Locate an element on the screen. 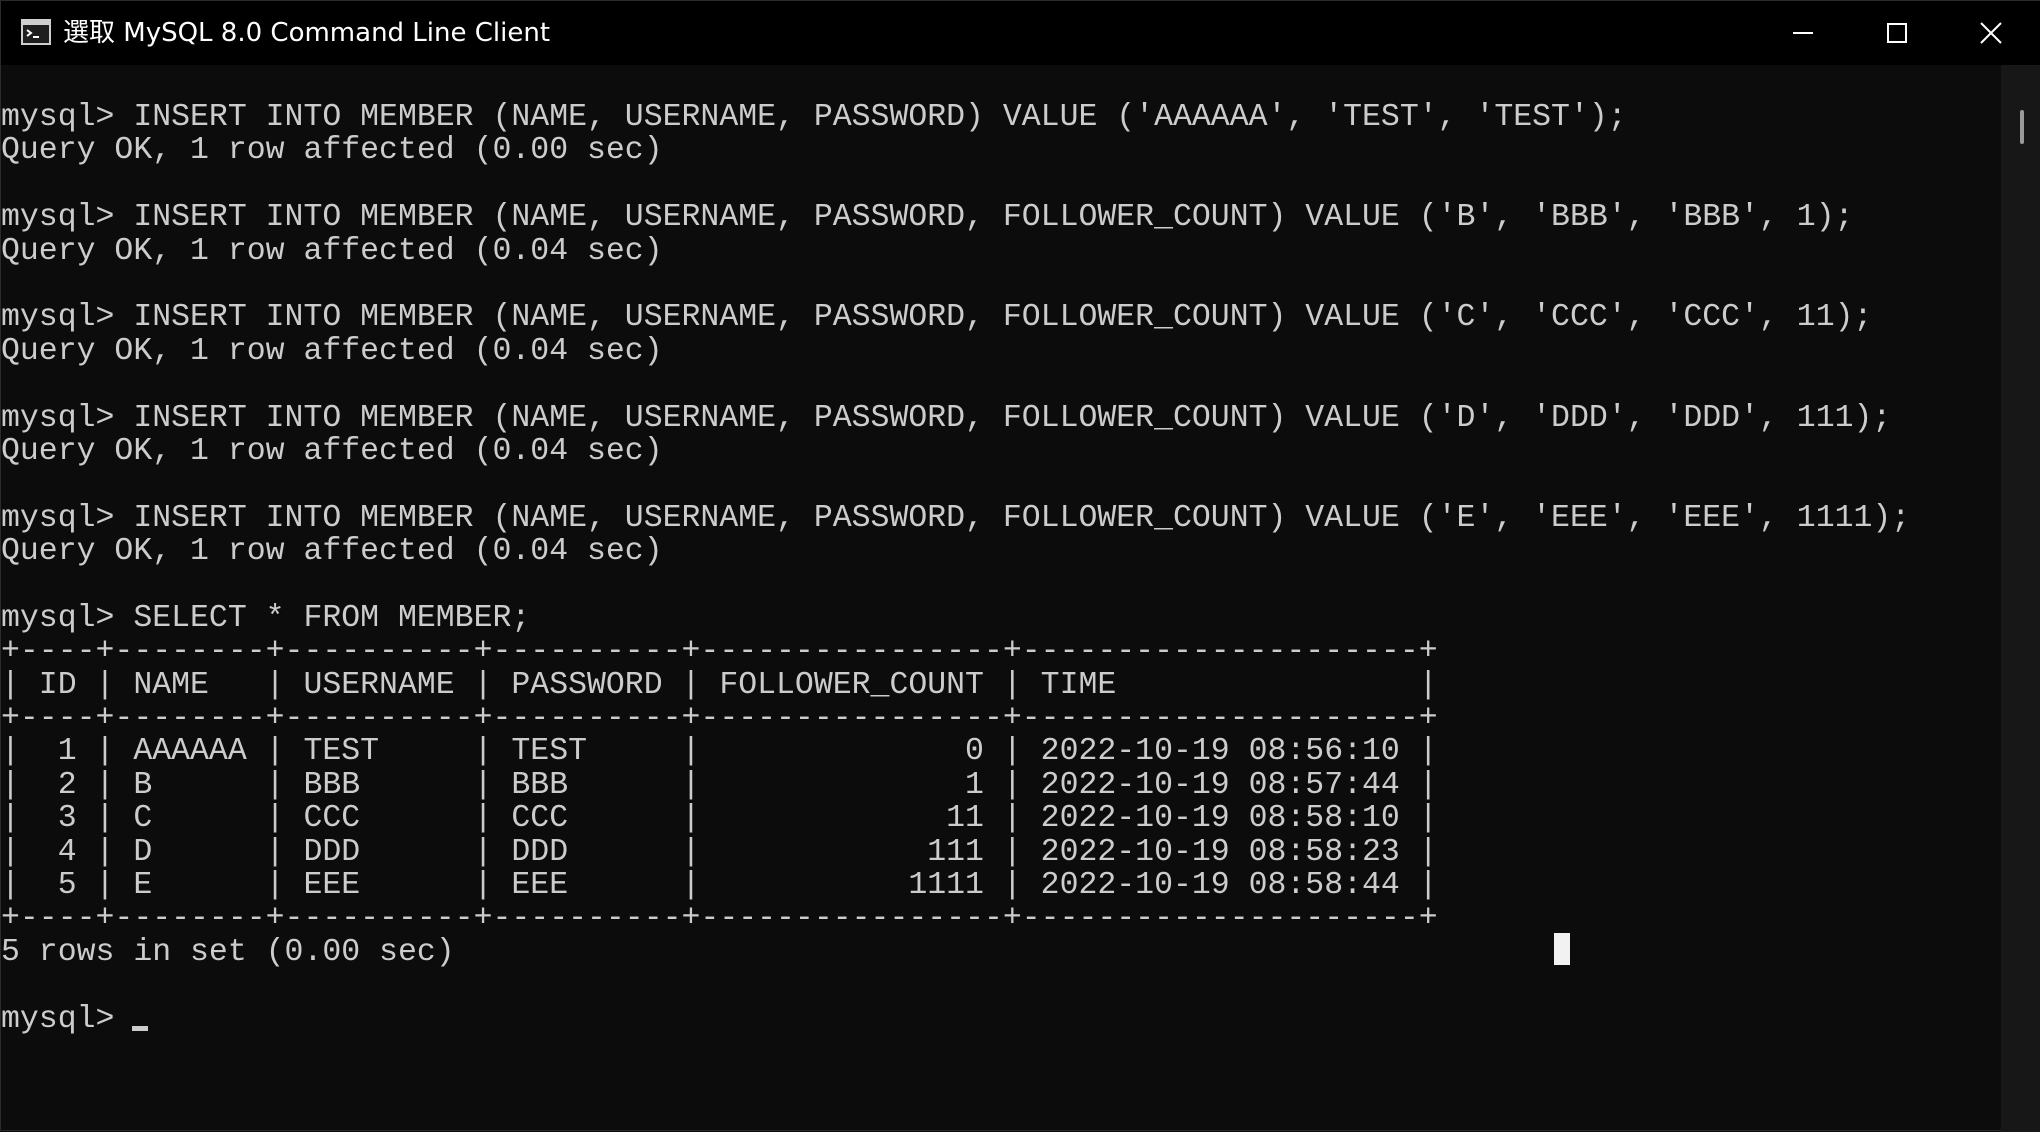 The height and width of the screenshot is (1132, 2040). terminal-line: Query OK, 1 row affected (0.00 sec) is located at coordinates (332, 151).